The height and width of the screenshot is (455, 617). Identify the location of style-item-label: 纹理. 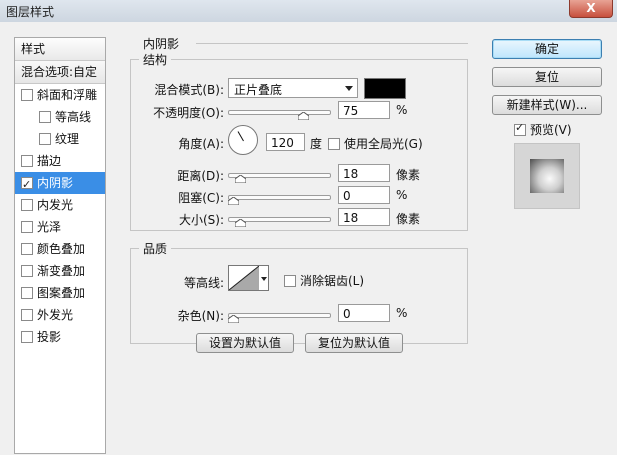
(67, 139).